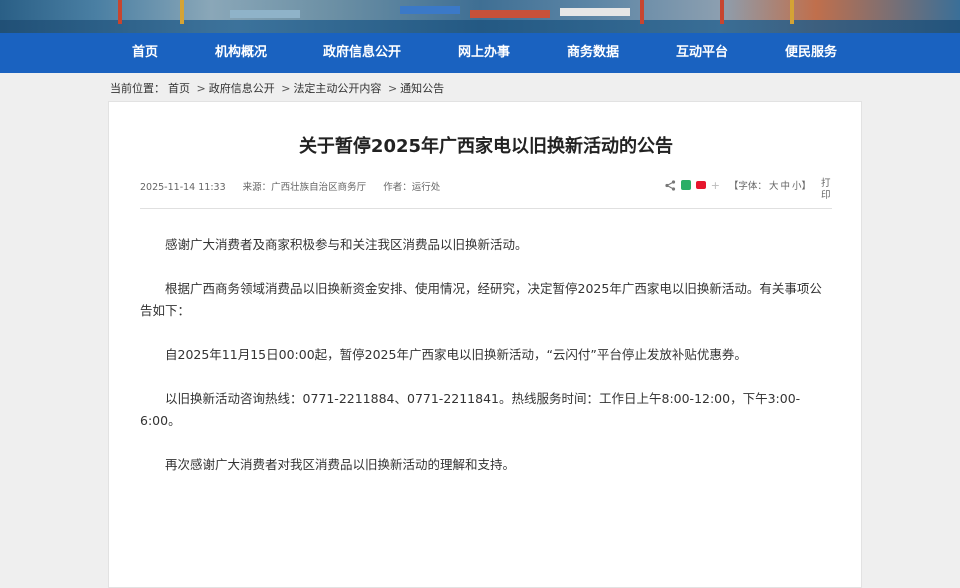 The width and height of the screenshot is (960, 588). Describe the element at coordinates (685, 185) in the screenshot. I see `wechat-icon` at that location.